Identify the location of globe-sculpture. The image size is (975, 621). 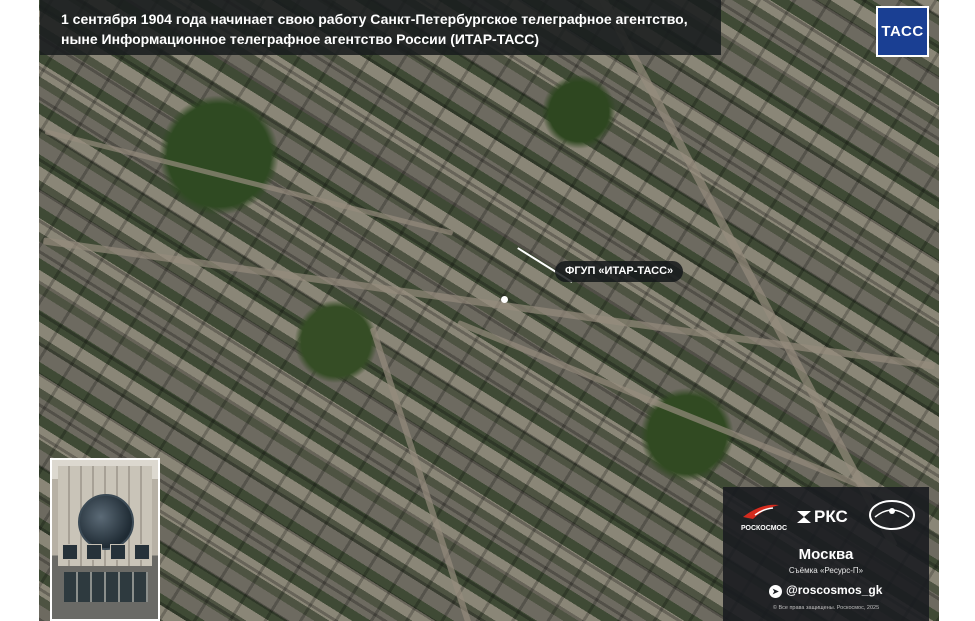
(106, 522).